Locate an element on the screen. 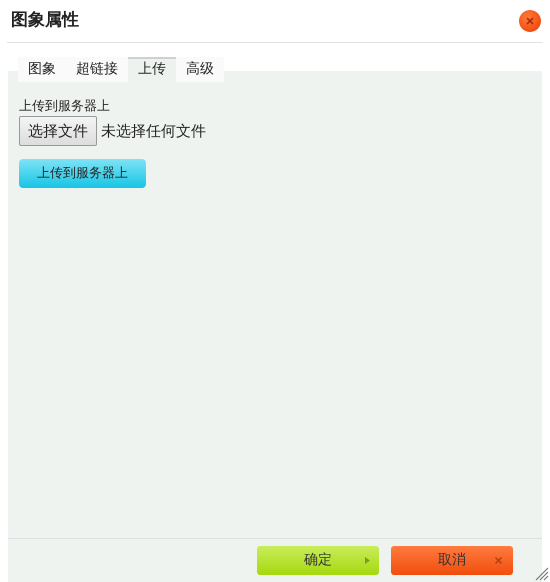  resize-grip-icon is located at coordinates (542, 574).